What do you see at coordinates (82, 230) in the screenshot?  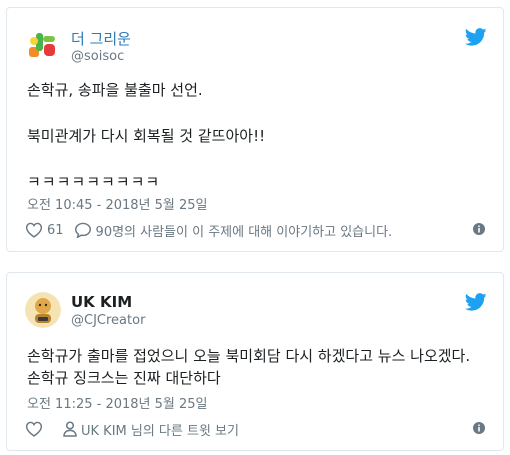 I see `reply-bubble-icon` at bounding box center [82, 230].